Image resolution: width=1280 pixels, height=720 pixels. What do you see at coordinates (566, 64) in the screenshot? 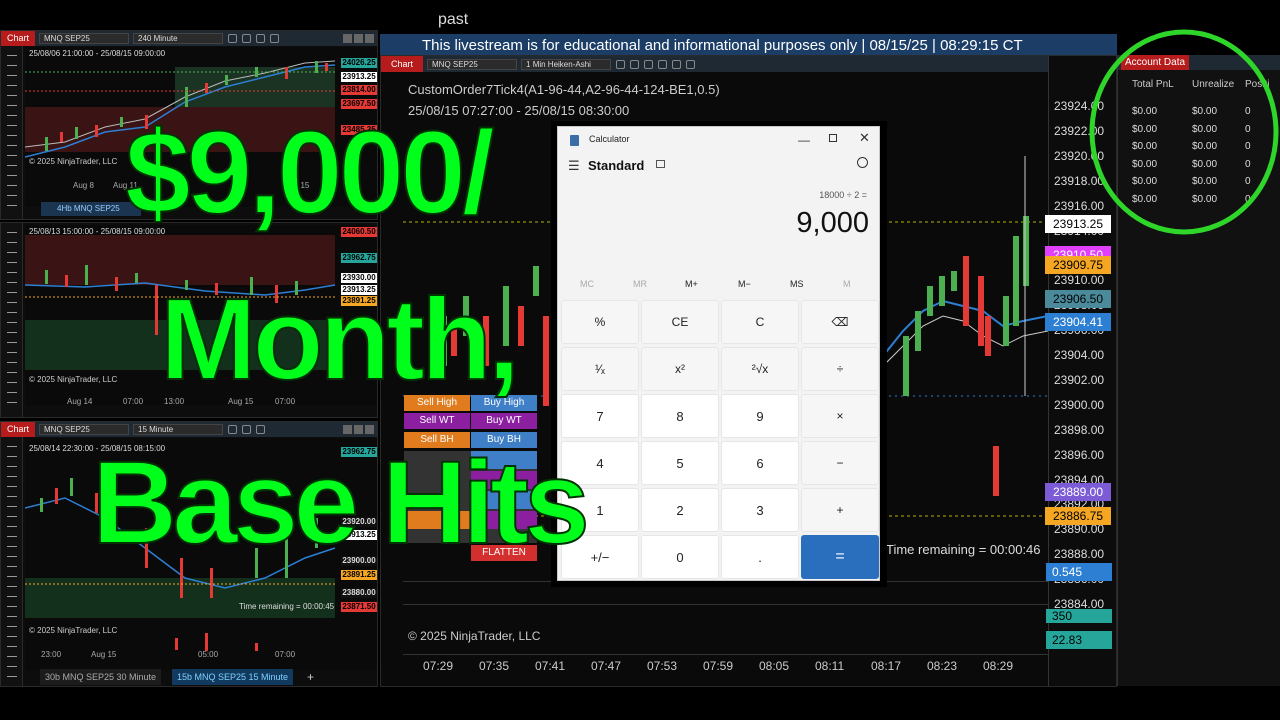
I see `interval-select: 1 Min Heiken-Ashi` at bounding box center [566, 64].